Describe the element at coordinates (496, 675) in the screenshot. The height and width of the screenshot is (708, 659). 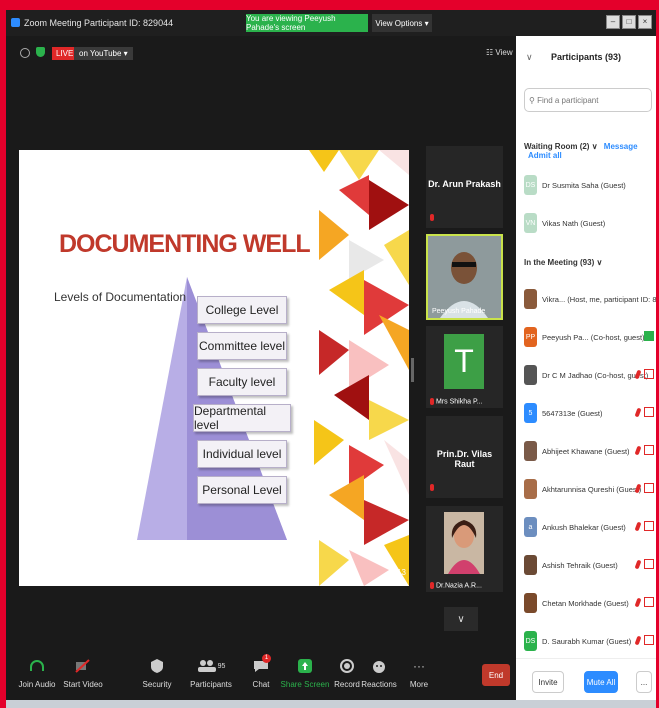
I see `end-meeting-button: End` at that location.